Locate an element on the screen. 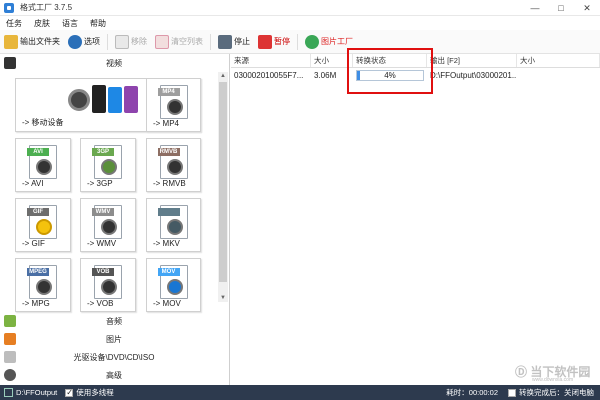  menu-skin: 皮肤 is located at coordinates (42, 23).